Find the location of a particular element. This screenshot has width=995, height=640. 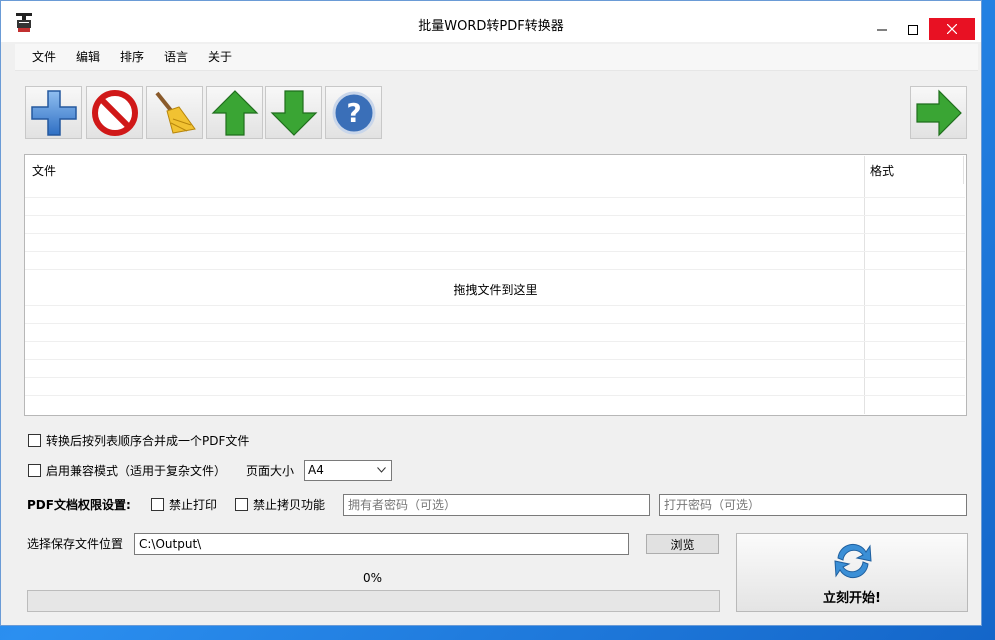

no-copy-label: 禁止拷贝功能 is located at coordinates (289, 505).